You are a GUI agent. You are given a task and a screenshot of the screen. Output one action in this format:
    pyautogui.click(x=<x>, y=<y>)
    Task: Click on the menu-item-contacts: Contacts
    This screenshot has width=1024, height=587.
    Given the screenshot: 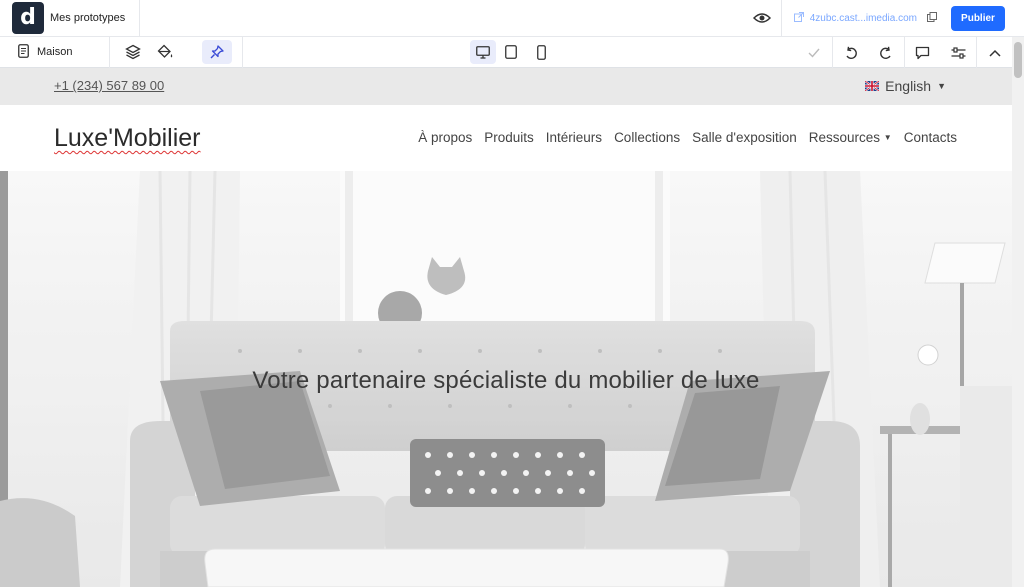 What is the action you would take?
    pyautogui.click(x=930, y=137)
    